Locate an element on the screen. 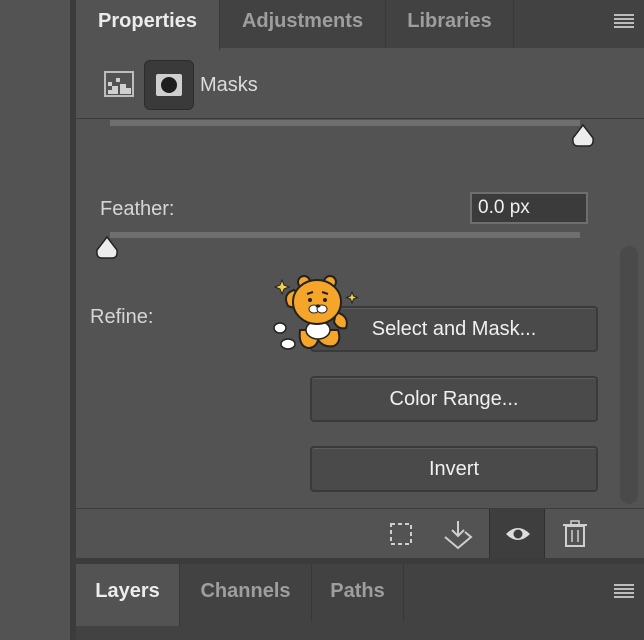 Image resolution: width=644 pixels, height=640 pixels. eye-icon is located at coordinates (517, 534).